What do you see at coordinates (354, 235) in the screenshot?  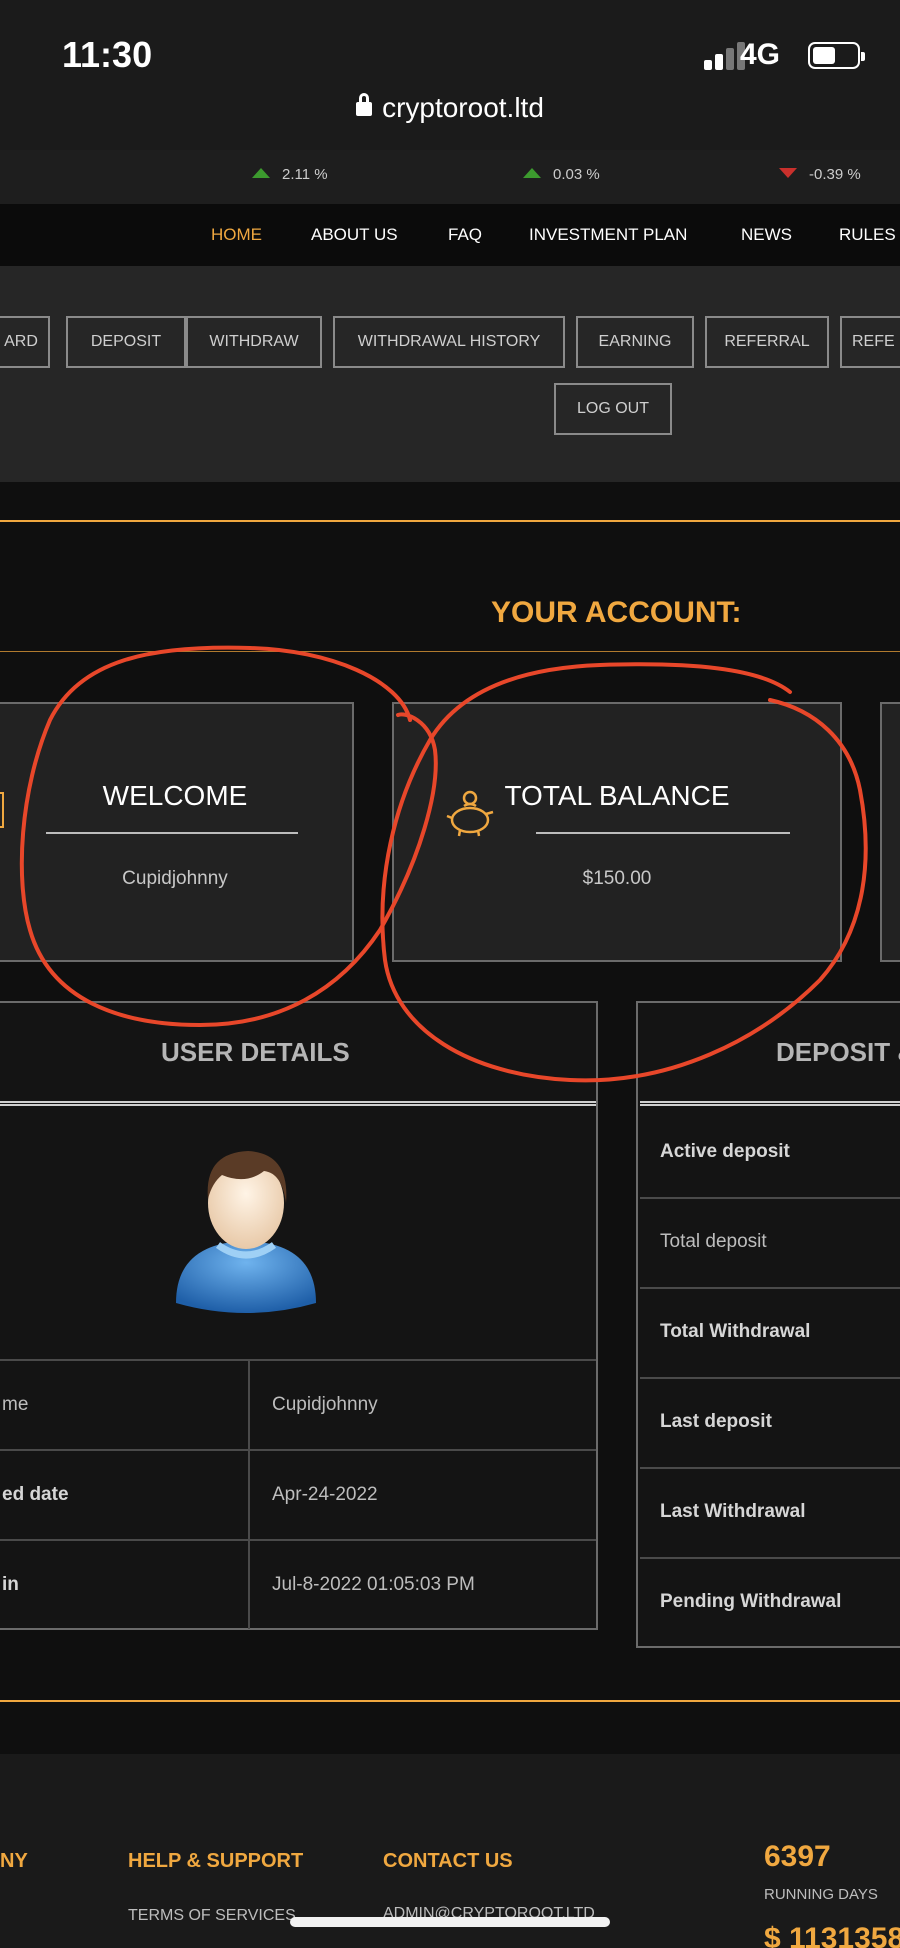 I see `nav-about: ABOUT US` at bounding box center [354, 235].